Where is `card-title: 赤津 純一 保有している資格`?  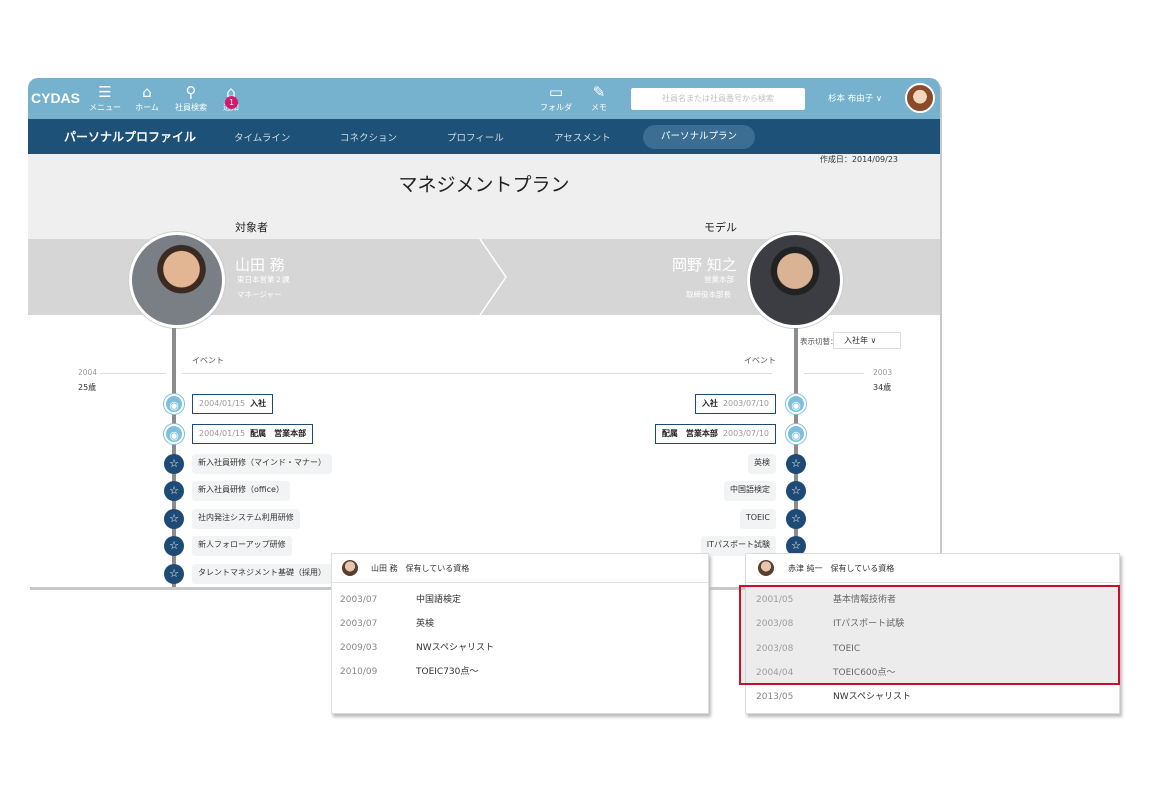 card-title: 赤津 純一 保有している資格 is located at coordinates (841, 568).